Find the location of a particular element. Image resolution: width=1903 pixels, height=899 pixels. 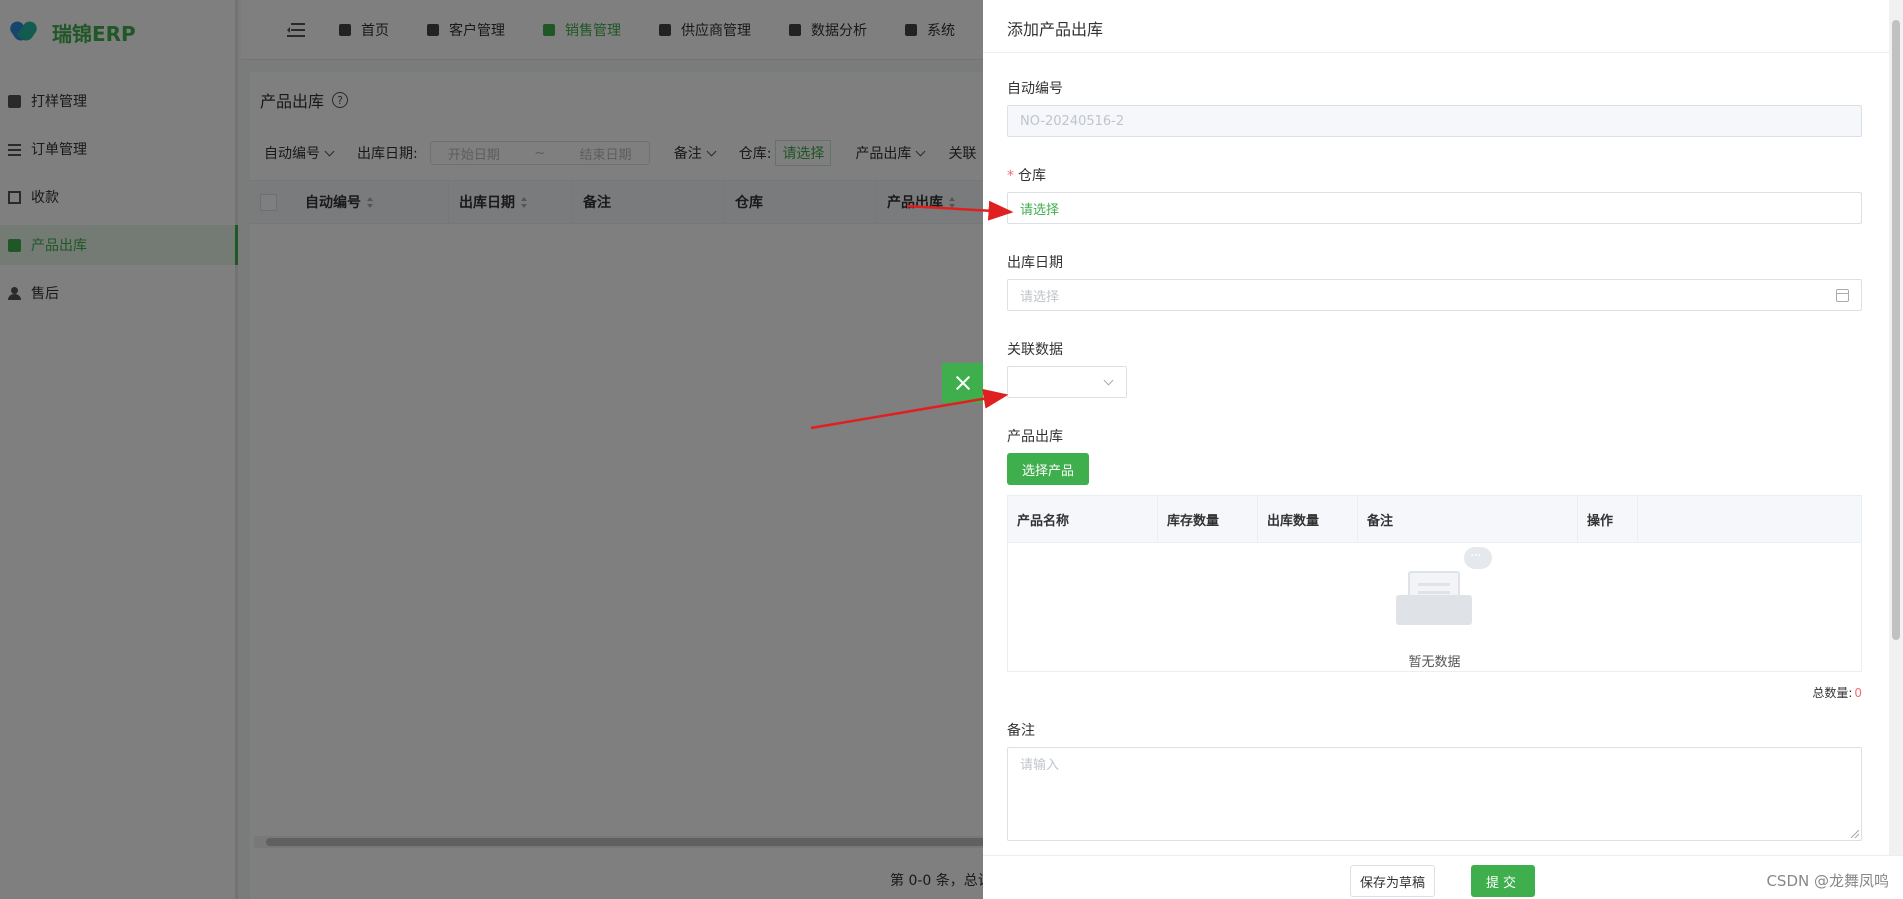

required-mark: * is located at coordinates (1010, 176).